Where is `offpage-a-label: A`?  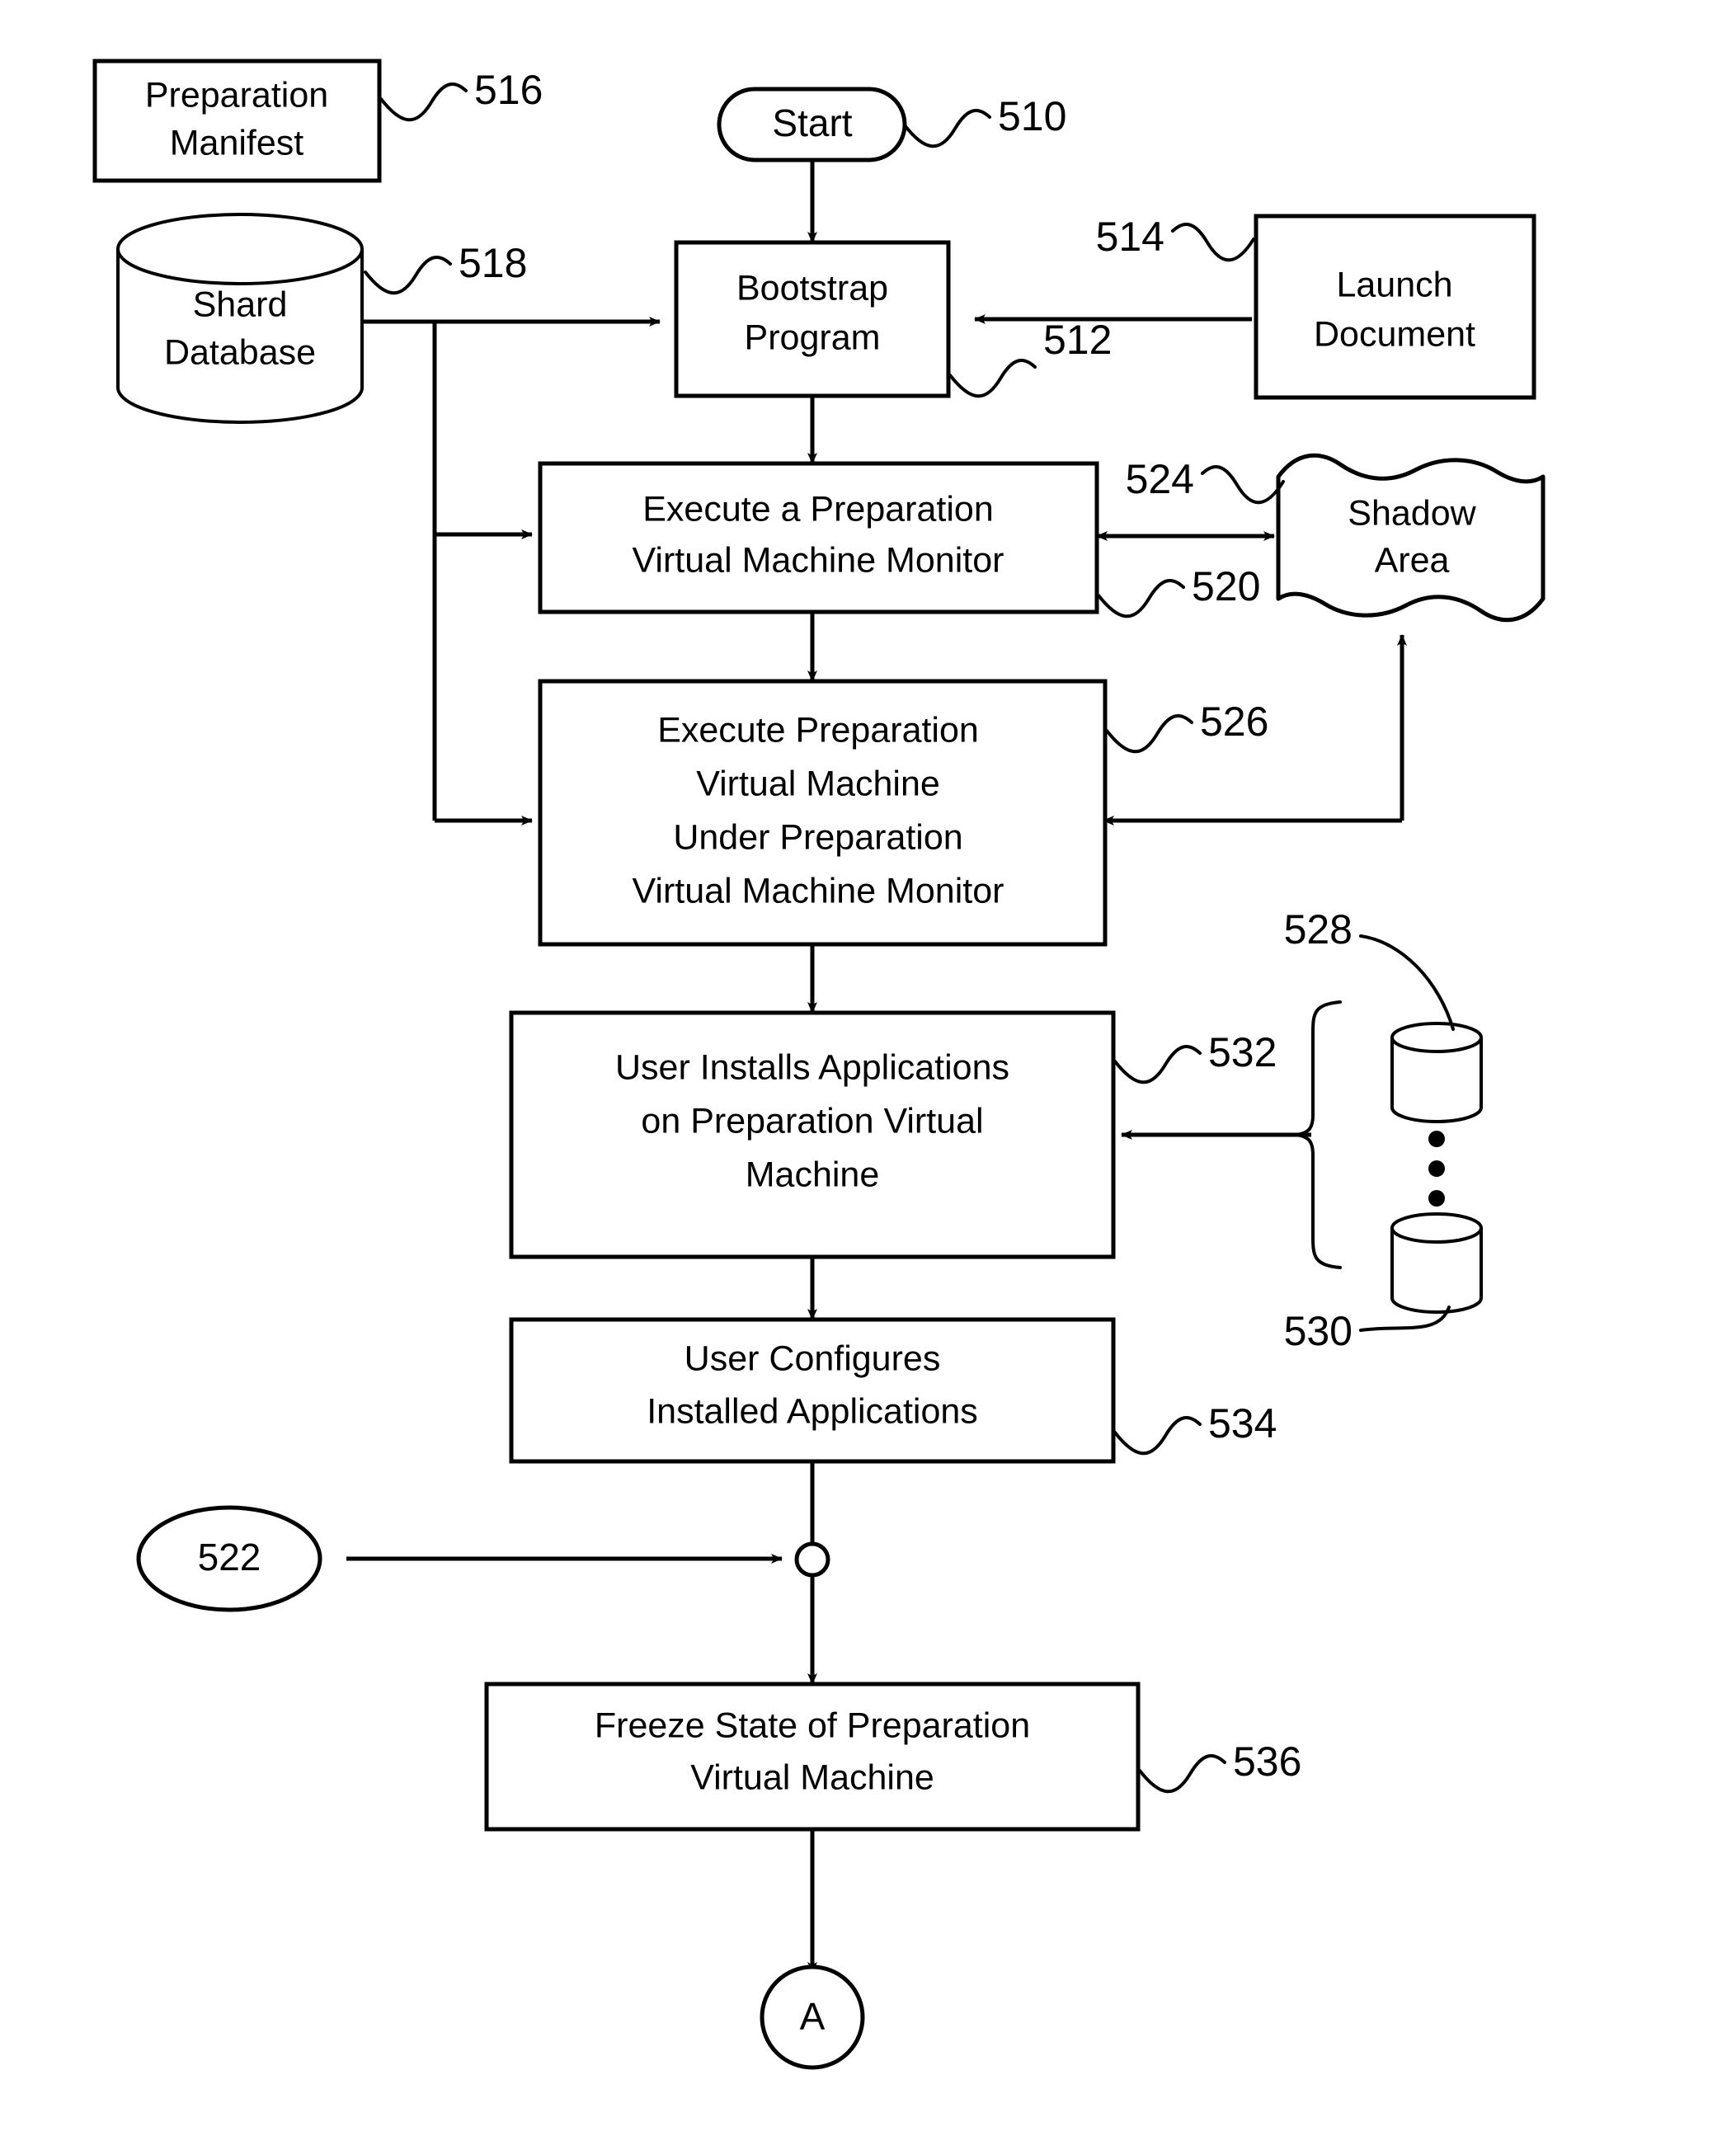
offpage-a-label: A is located at coordinates (813, 2016).